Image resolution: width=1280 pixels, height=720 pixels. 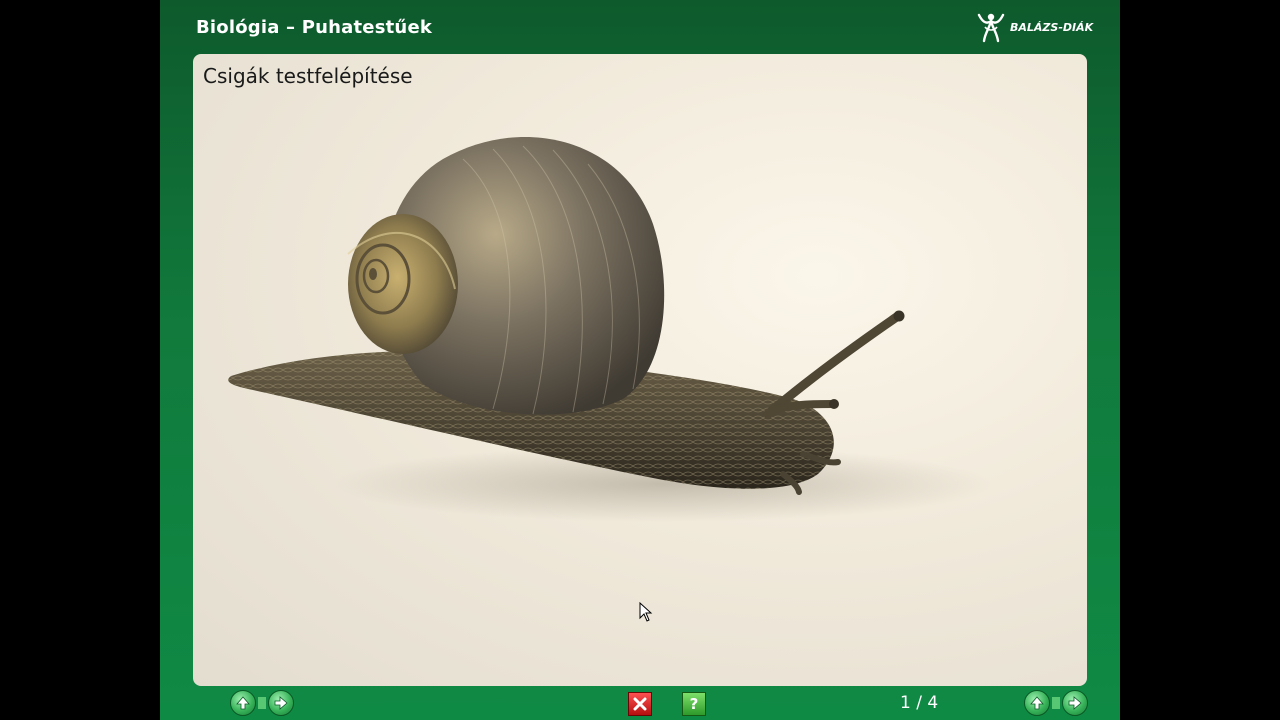 I want to click on close-button, so click(x=640, y=704).